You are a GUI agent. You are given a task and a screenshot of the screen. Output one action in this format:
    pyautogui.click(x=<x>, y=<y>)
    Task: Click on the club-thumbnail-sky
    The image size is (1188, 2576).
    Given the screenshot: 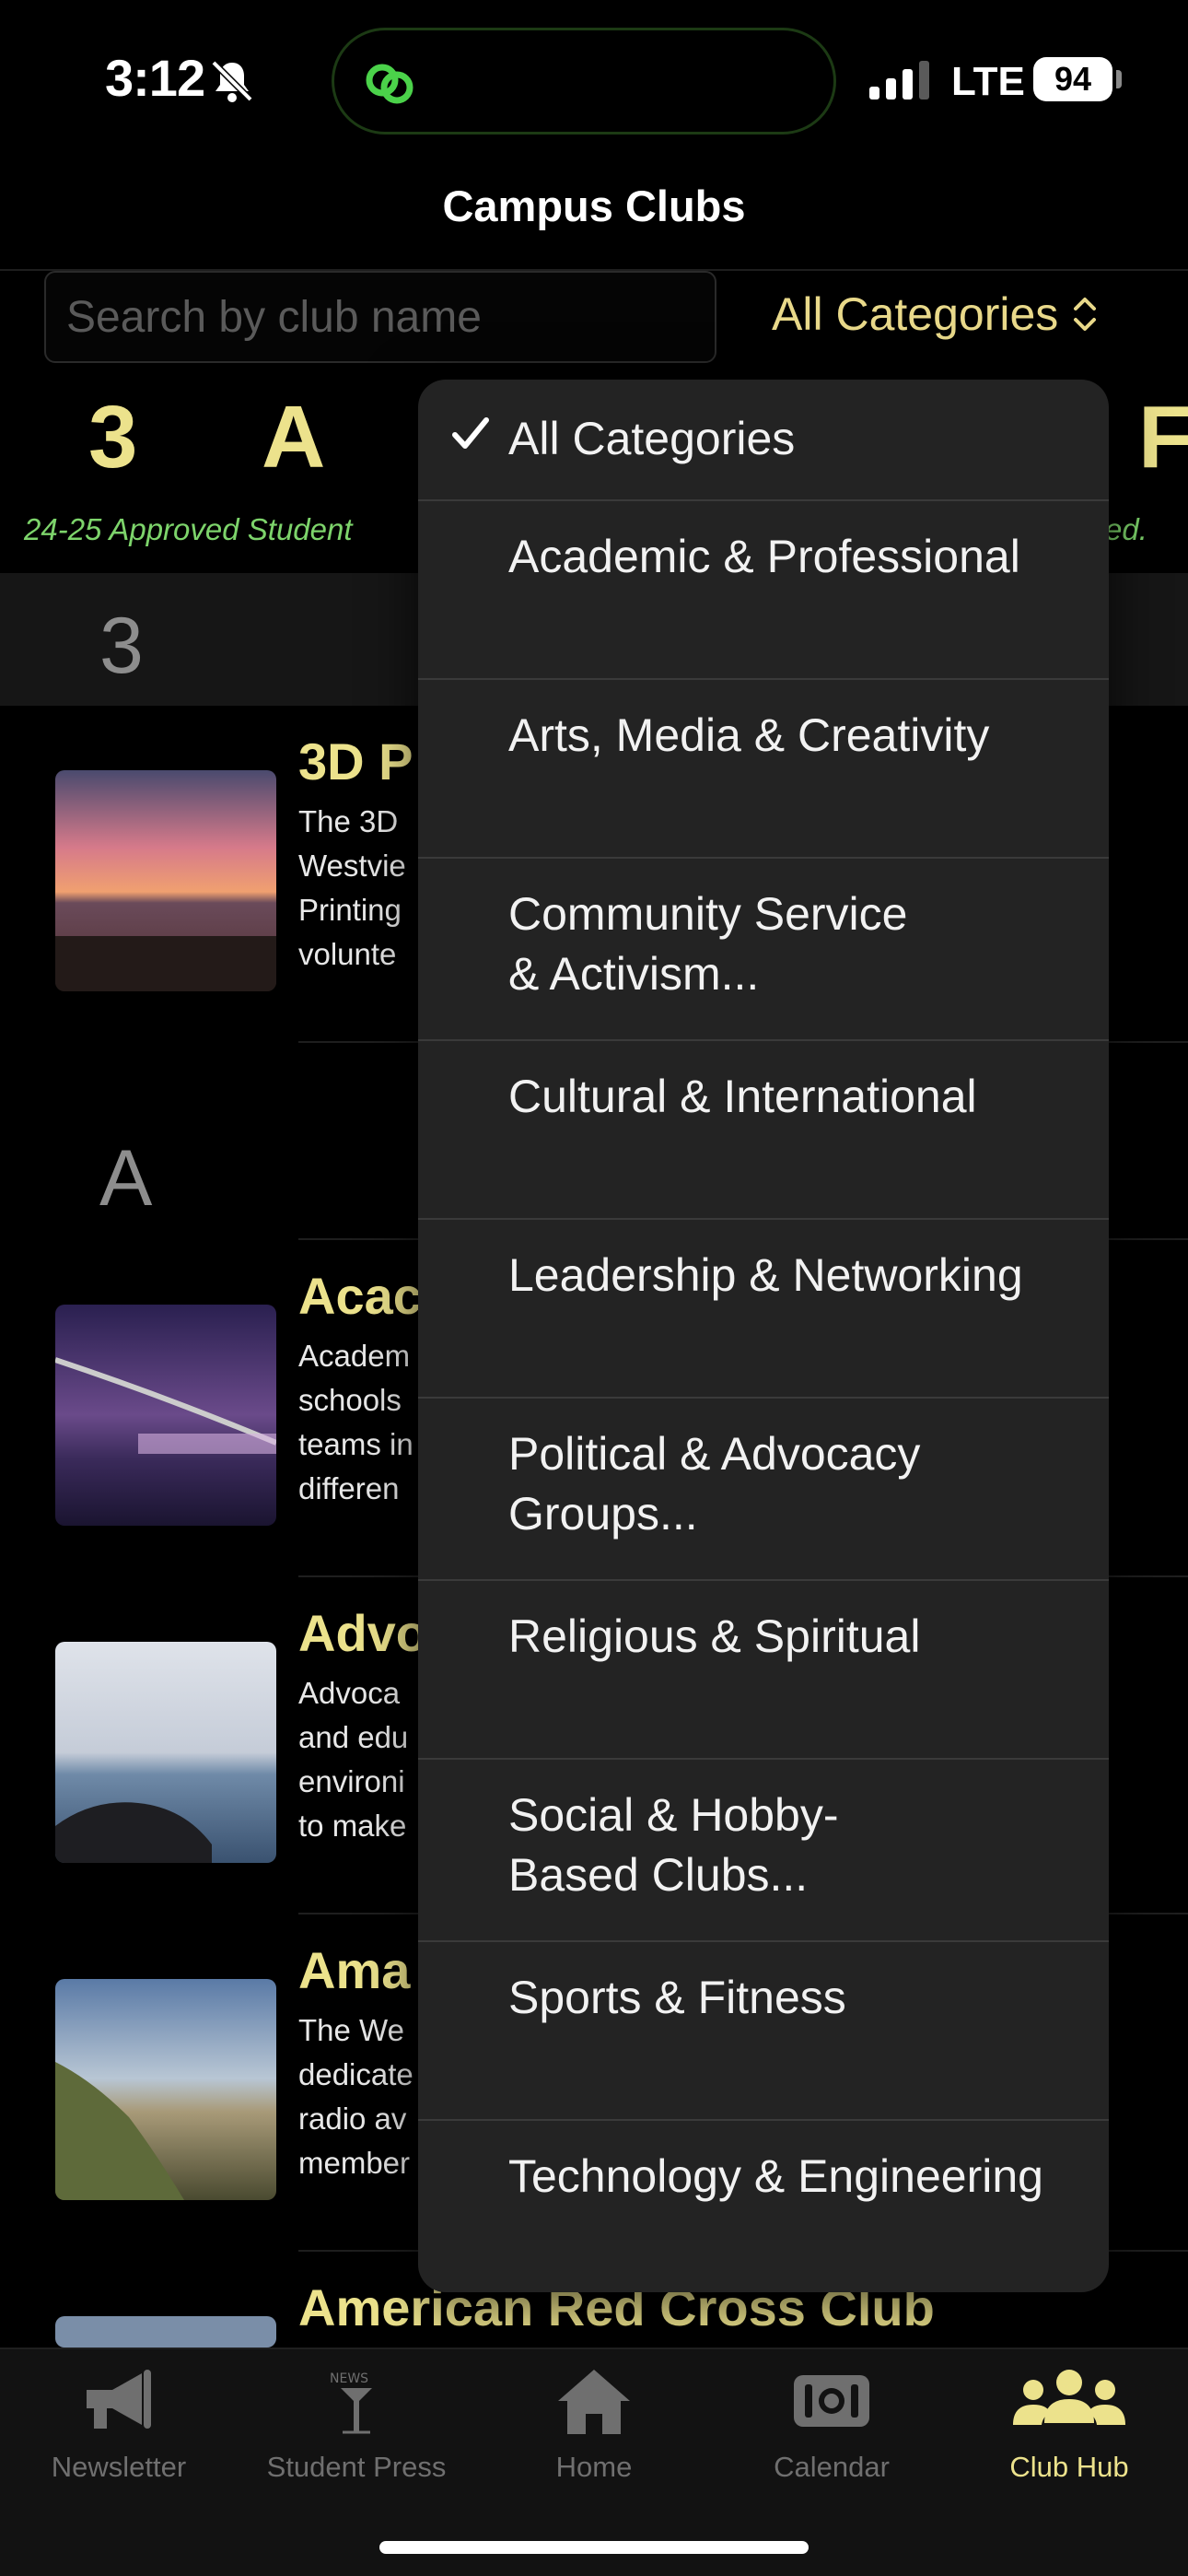 What is the action you would take?
    pyautogui.click(x=165, y=2332)
    